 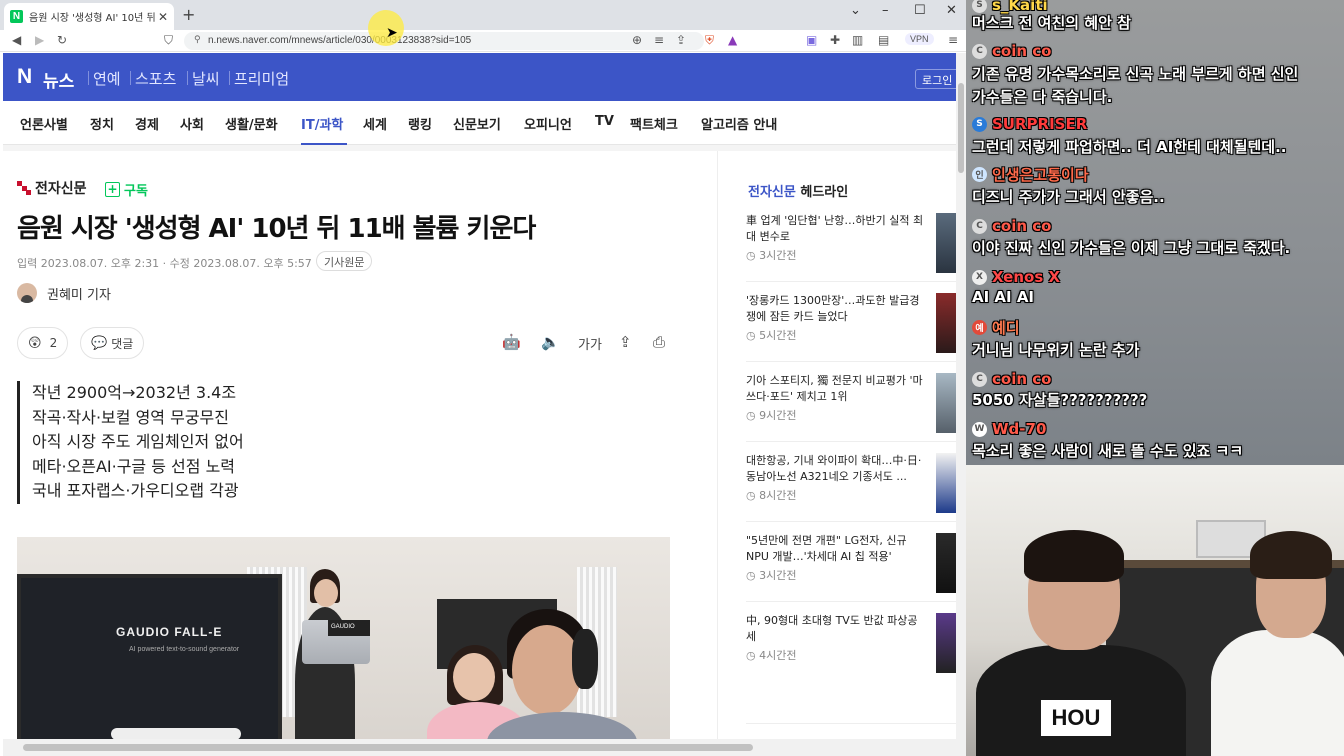 I want to click on naver-news-title: 뉴스, so click(x=58, y=79).